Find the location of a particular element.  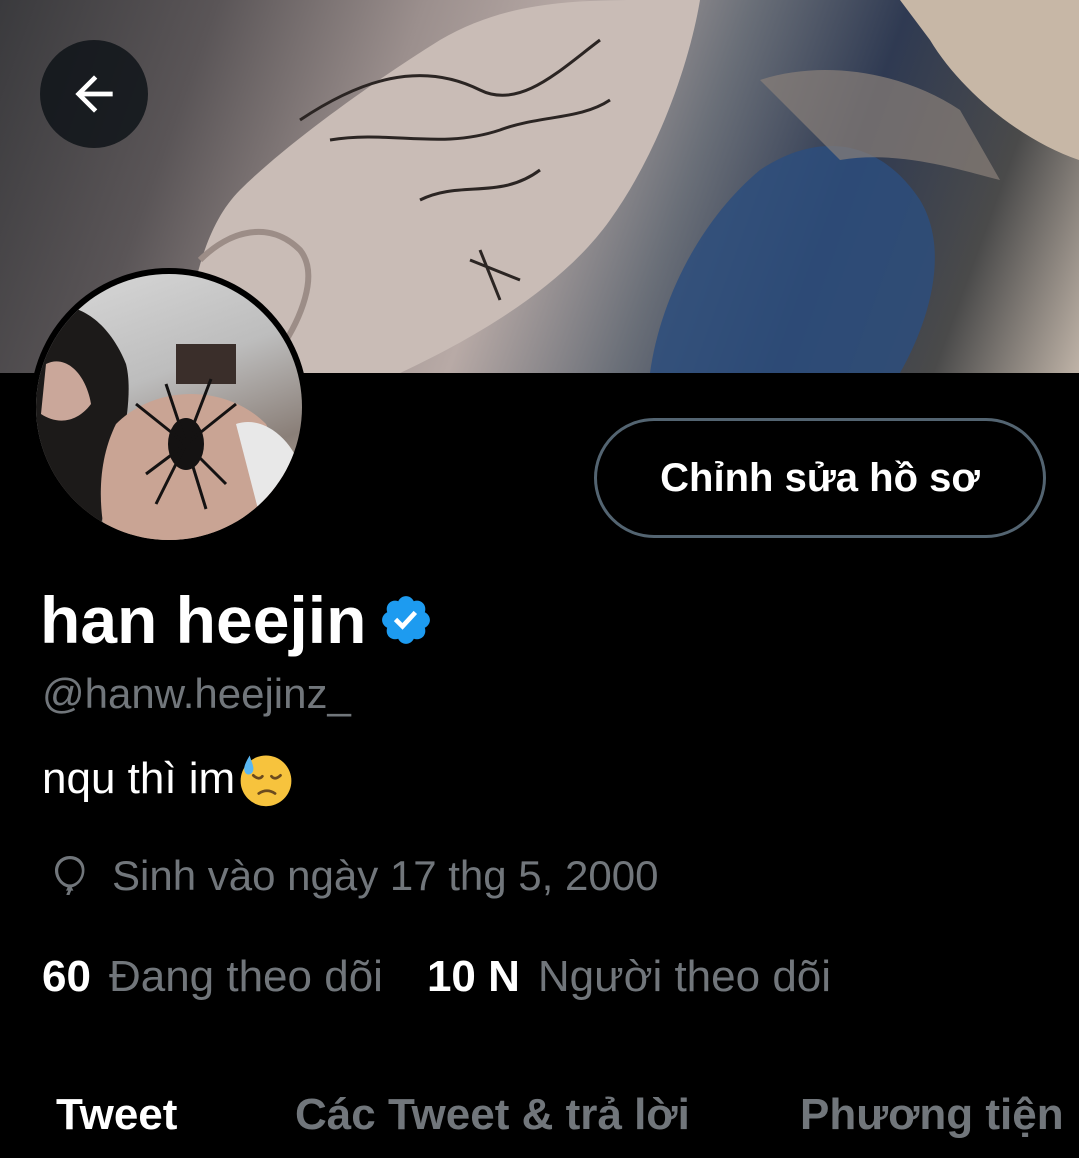

birth-date-text: Sinh vào ngày 17 thg 5, 2000 is located at coordinates (385, 875).